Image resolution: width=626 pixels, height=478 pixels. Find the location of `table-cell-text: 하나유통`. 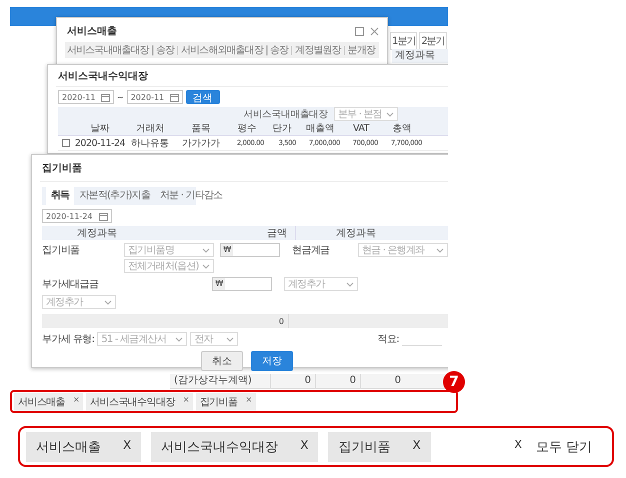

table-cell-text: 하나유통 is located at coordinates (150, 143).